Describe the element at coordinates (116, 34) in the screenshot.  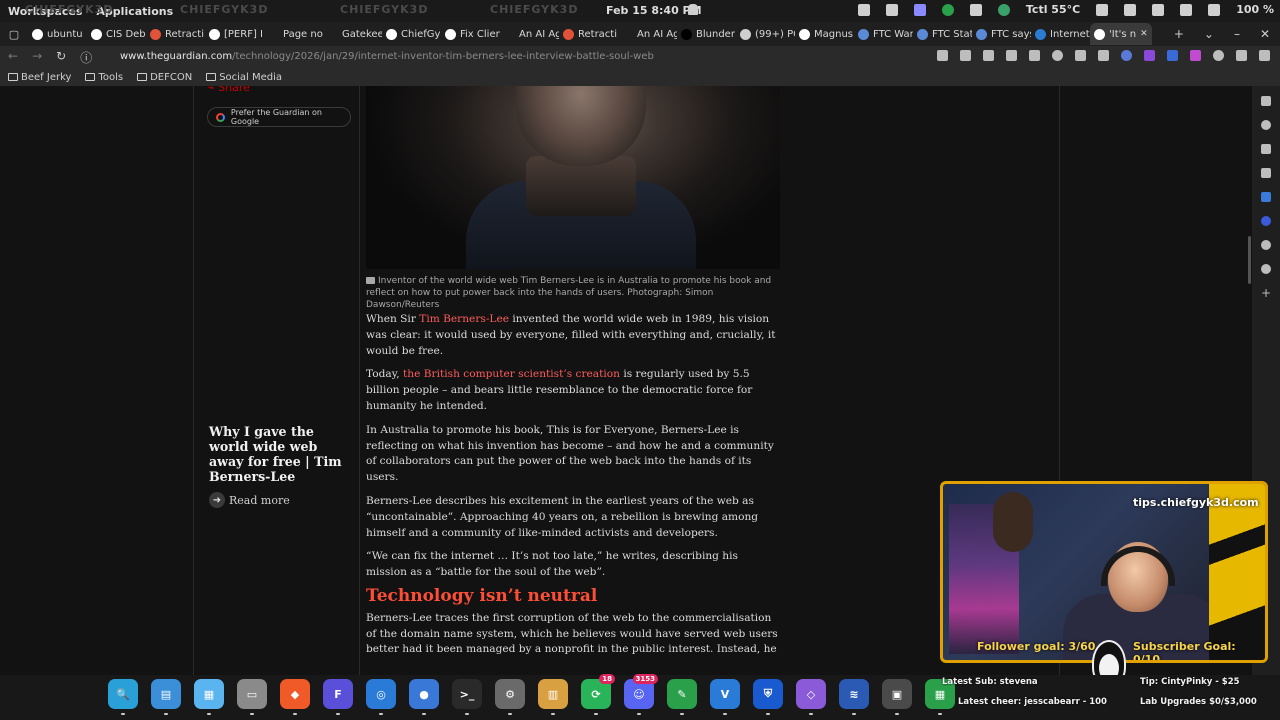
I see `browser-tab: CIS Deb` at that location.